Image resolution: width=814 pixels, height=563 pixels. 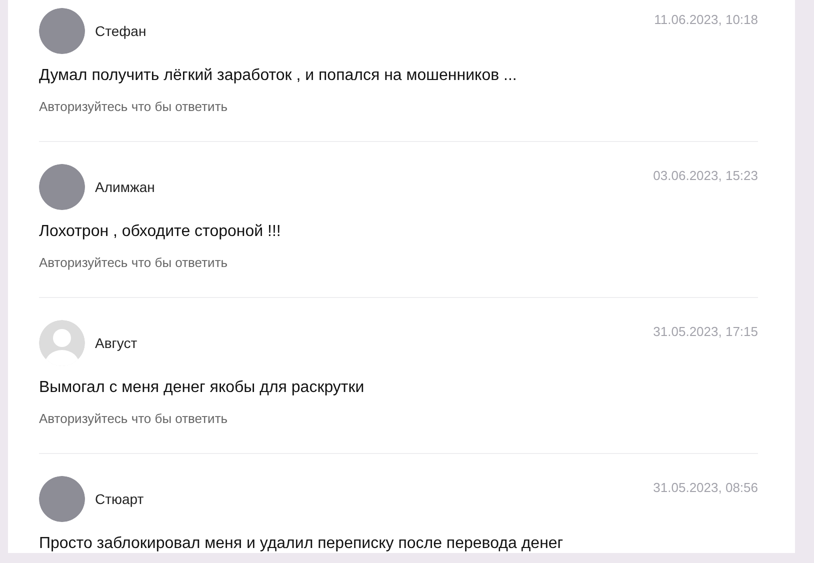 I want to click on comment-text: Просто заблокировал меня и удалил переписку после перевода денег, so click(x=301, y=543).